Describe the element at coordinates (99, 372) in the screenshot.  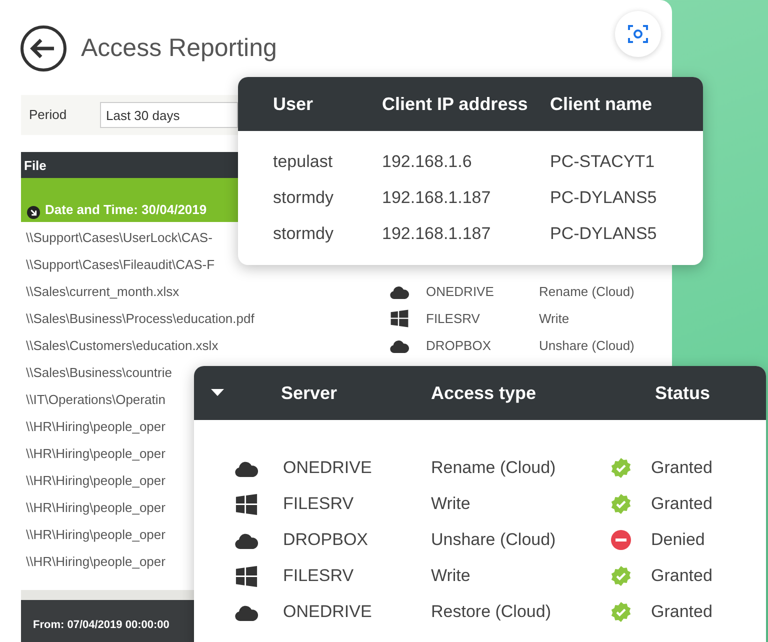
I see `file-path: \\Sales\Business\countrie` at that location.